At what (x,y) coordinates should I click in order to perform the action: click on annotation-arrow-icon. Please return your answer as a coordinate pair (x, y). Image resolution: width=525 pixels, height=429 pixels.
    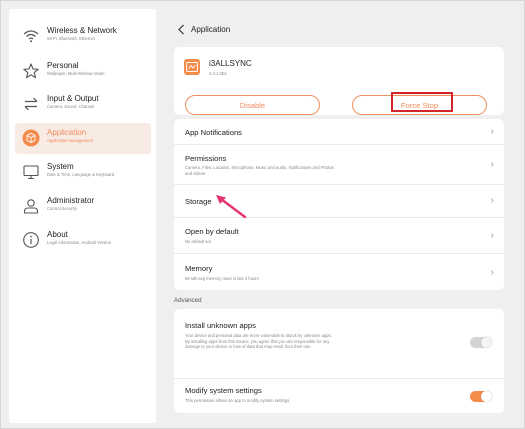
    Looking at the image, I should click on (231, 207).